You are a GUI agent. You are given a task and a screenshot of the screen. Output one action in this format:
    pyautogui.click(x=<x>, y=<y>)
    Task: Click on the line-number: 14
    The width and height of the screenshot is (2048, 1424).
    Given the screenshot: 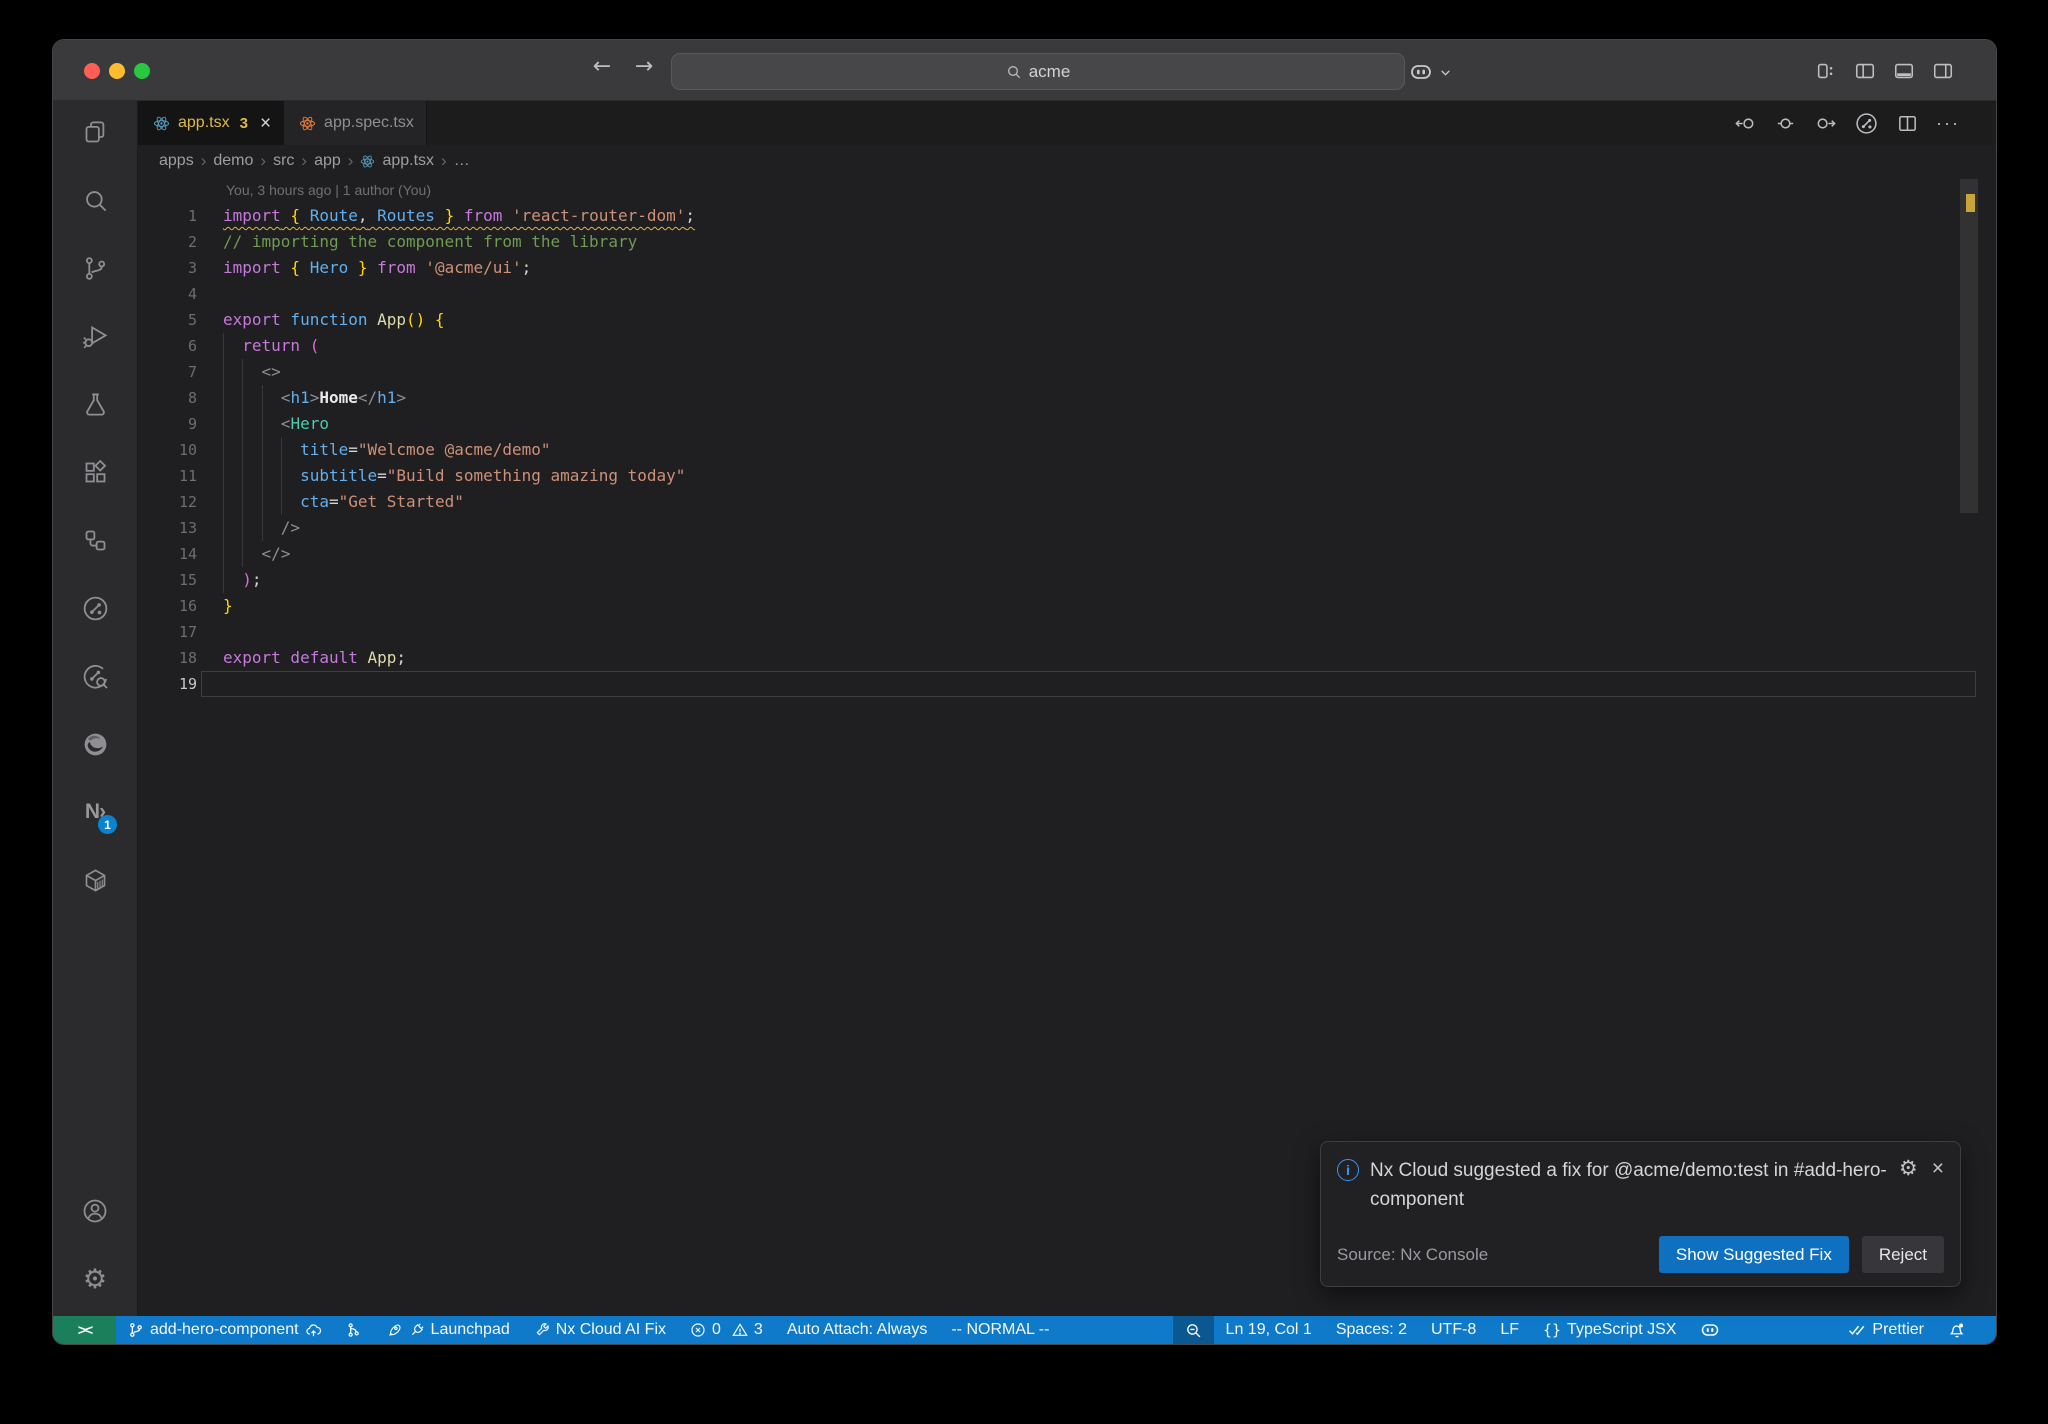 What is the action you would take?
    pyautogui.click(x=167, y=554)
    